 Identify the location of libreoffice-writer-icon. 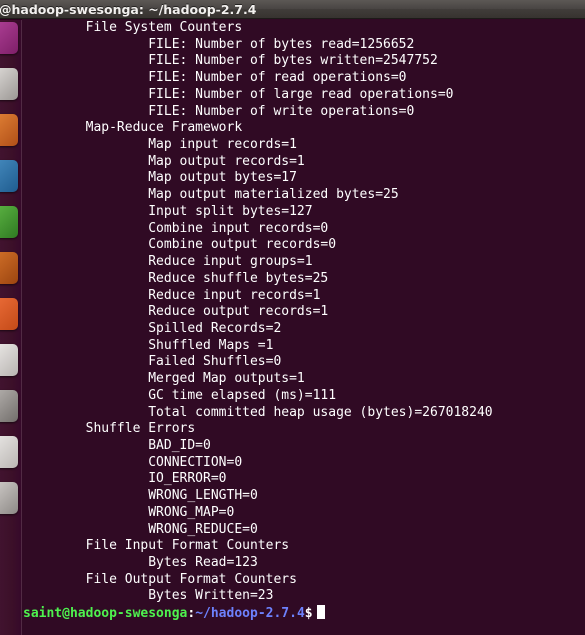
(9, 176).